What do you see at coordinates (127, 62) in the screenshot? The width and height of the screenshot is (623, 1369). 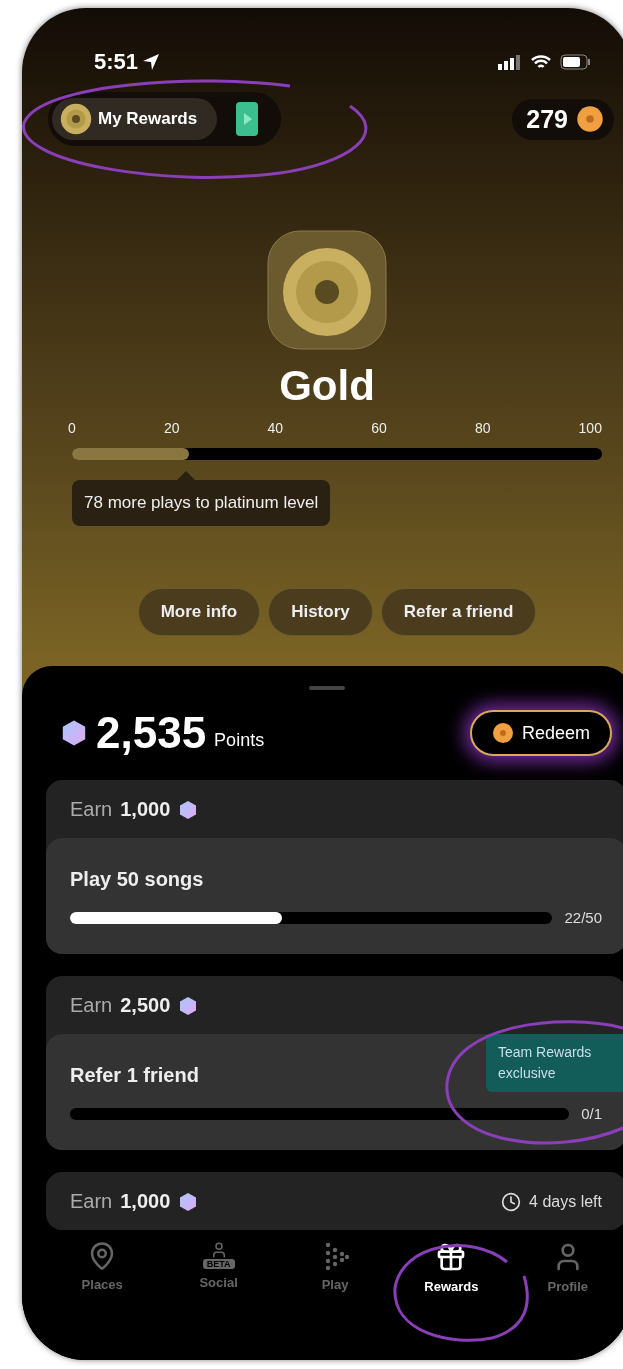 I see `status-time: 5:51` at bounding box center [127, 62].